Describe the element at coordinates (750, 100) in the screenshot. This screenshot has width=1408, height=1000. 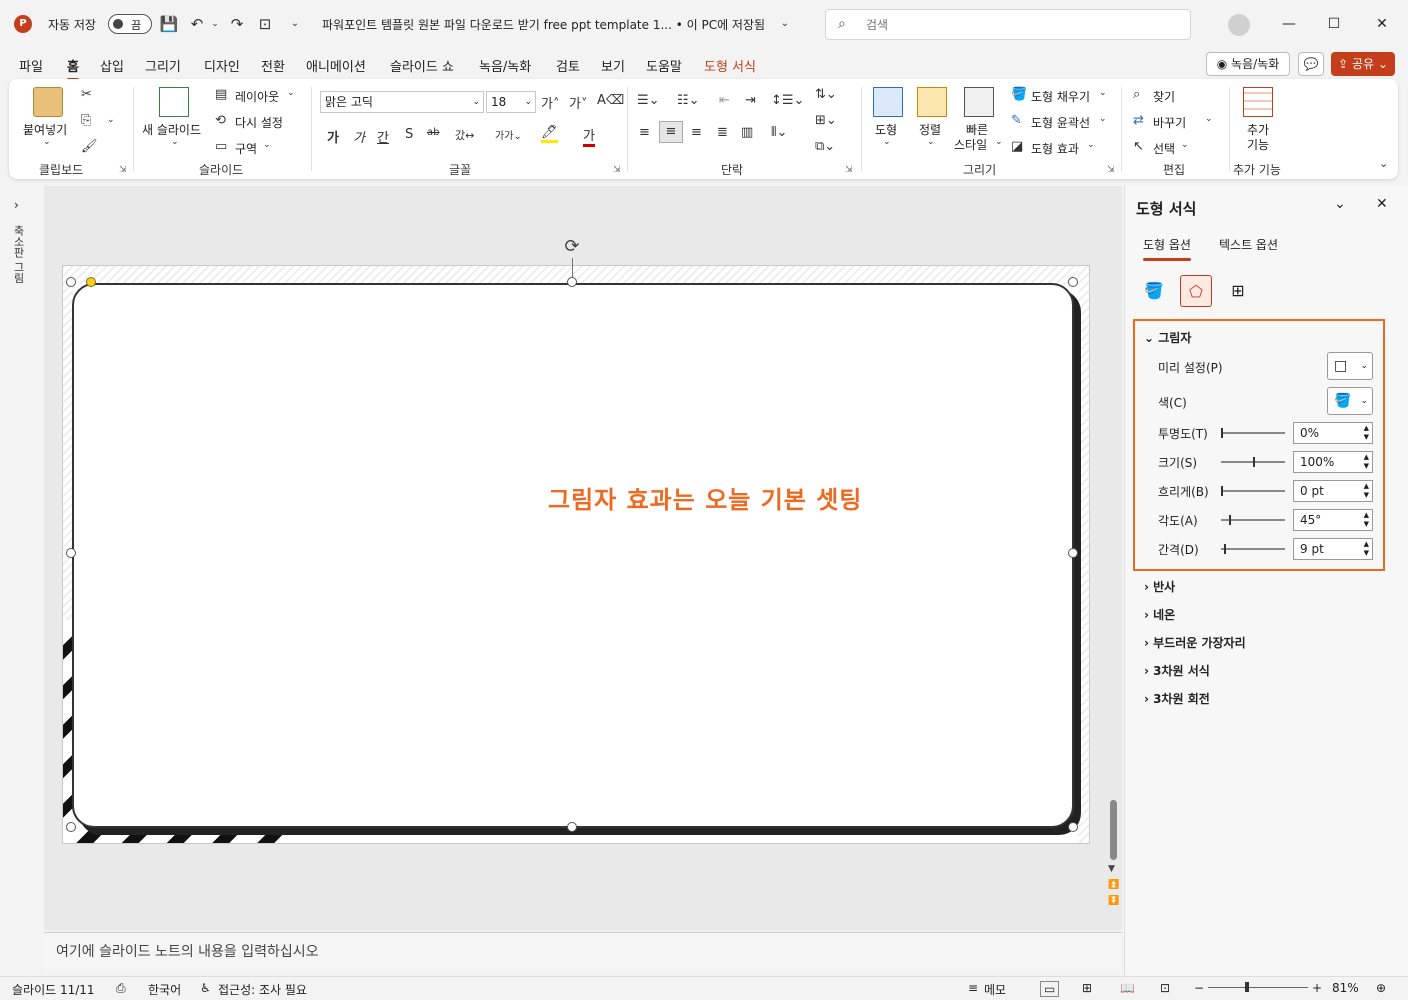
I see `increase-indent-icon: ⇥` at that location.